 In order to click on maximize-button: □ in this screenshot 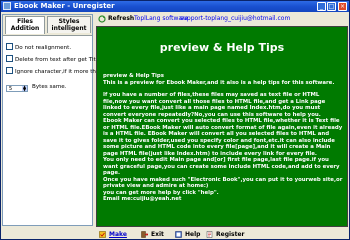, I will do `click(331, 6)`.